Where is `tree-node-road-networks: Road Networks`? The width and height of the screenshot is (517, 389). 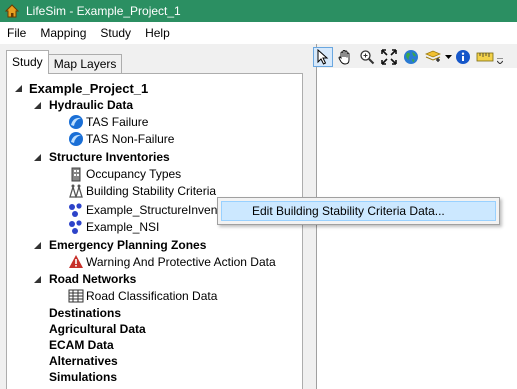 tree-node-road-networks: Road Networks is located at coordinates (84, 279).